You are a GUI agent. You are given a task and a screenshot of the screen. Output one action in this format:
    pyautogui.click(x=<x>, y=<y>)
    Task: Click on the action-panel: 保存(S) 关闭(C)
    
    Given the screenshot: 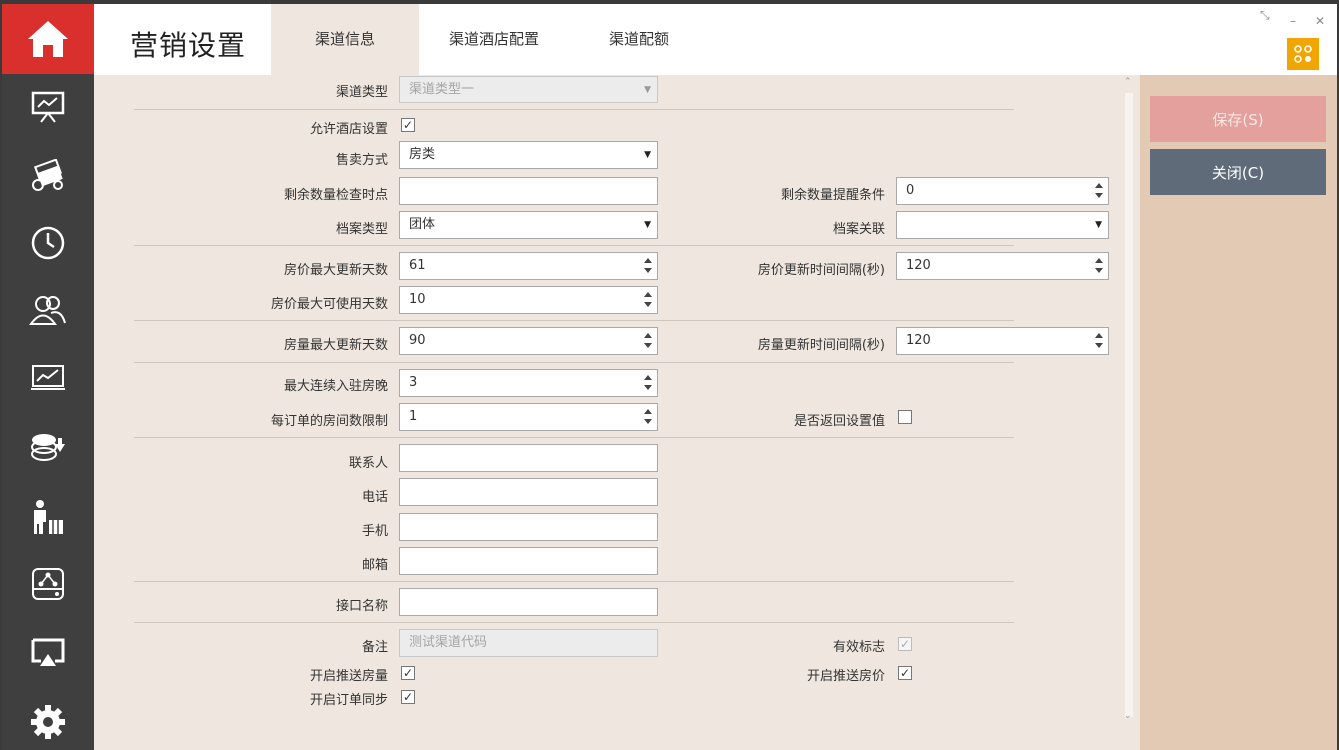 What is the action you would take?
    pyautogui.click(x=1238, y=412)
    